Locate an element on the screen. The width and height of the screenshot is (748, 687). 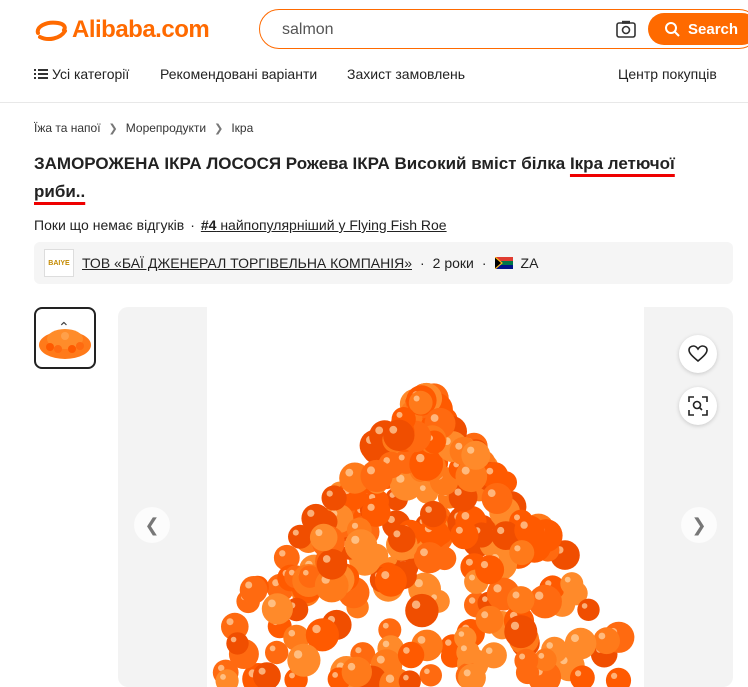
breadcrumb-item: Ікра is located at coordinates (242, 128).